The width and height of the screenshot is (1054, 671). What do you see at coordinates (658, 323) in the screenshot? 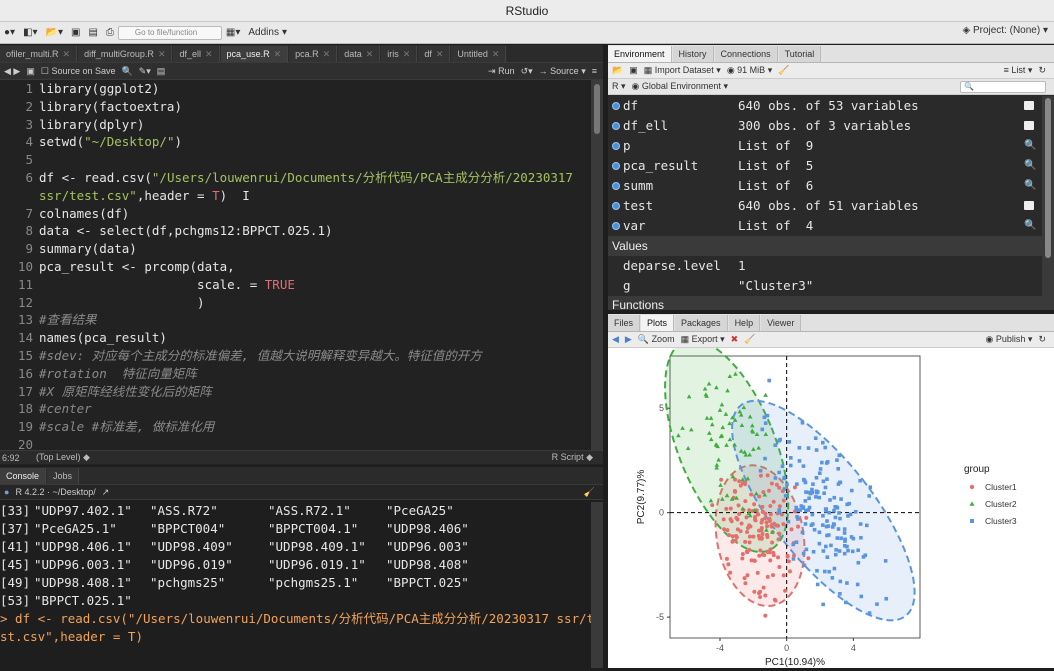
I see `tab-plots: Plots` at bounding box center [658, 323].